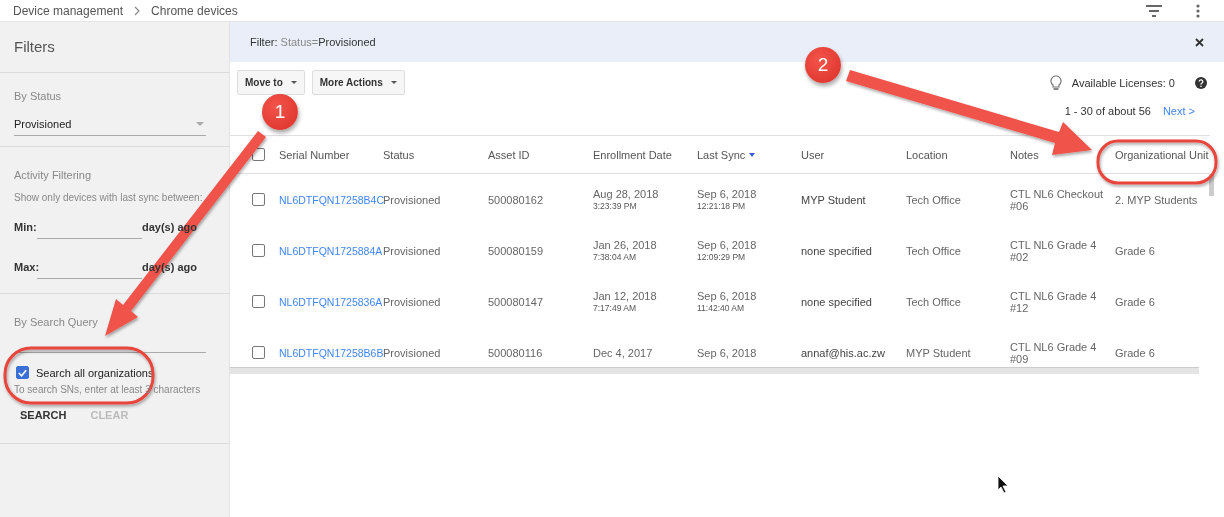 The width and height of the screenshot is (1224, 517). What do you see at coordinates (331, 199) in the screenshot?
I see `serial-link: NL6DTFQN17258B4C` at bounding box center [331, 199].